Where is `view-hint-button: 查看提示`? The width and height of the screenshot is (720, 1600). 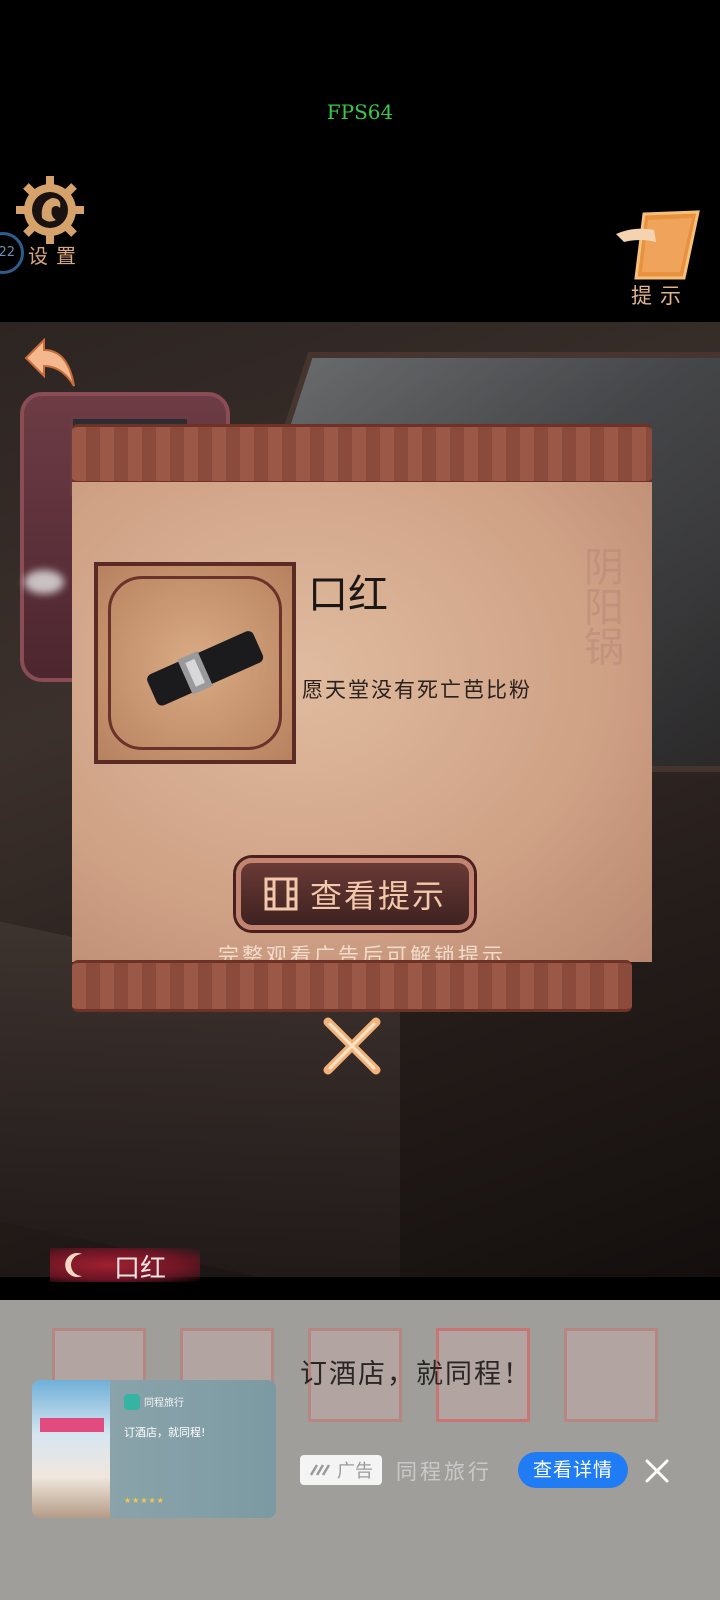
view-hint-button: 查看提示 is located at coordinates (355, 894).